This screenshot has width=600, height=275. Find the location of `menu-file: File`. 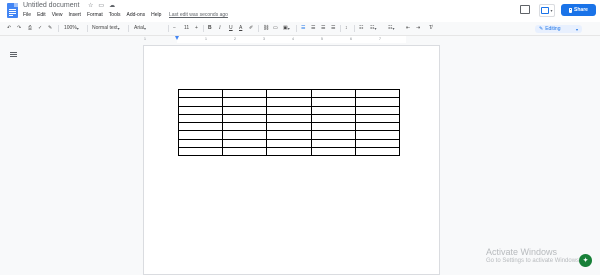

menu-file: File is located at coordinates (27, 15).